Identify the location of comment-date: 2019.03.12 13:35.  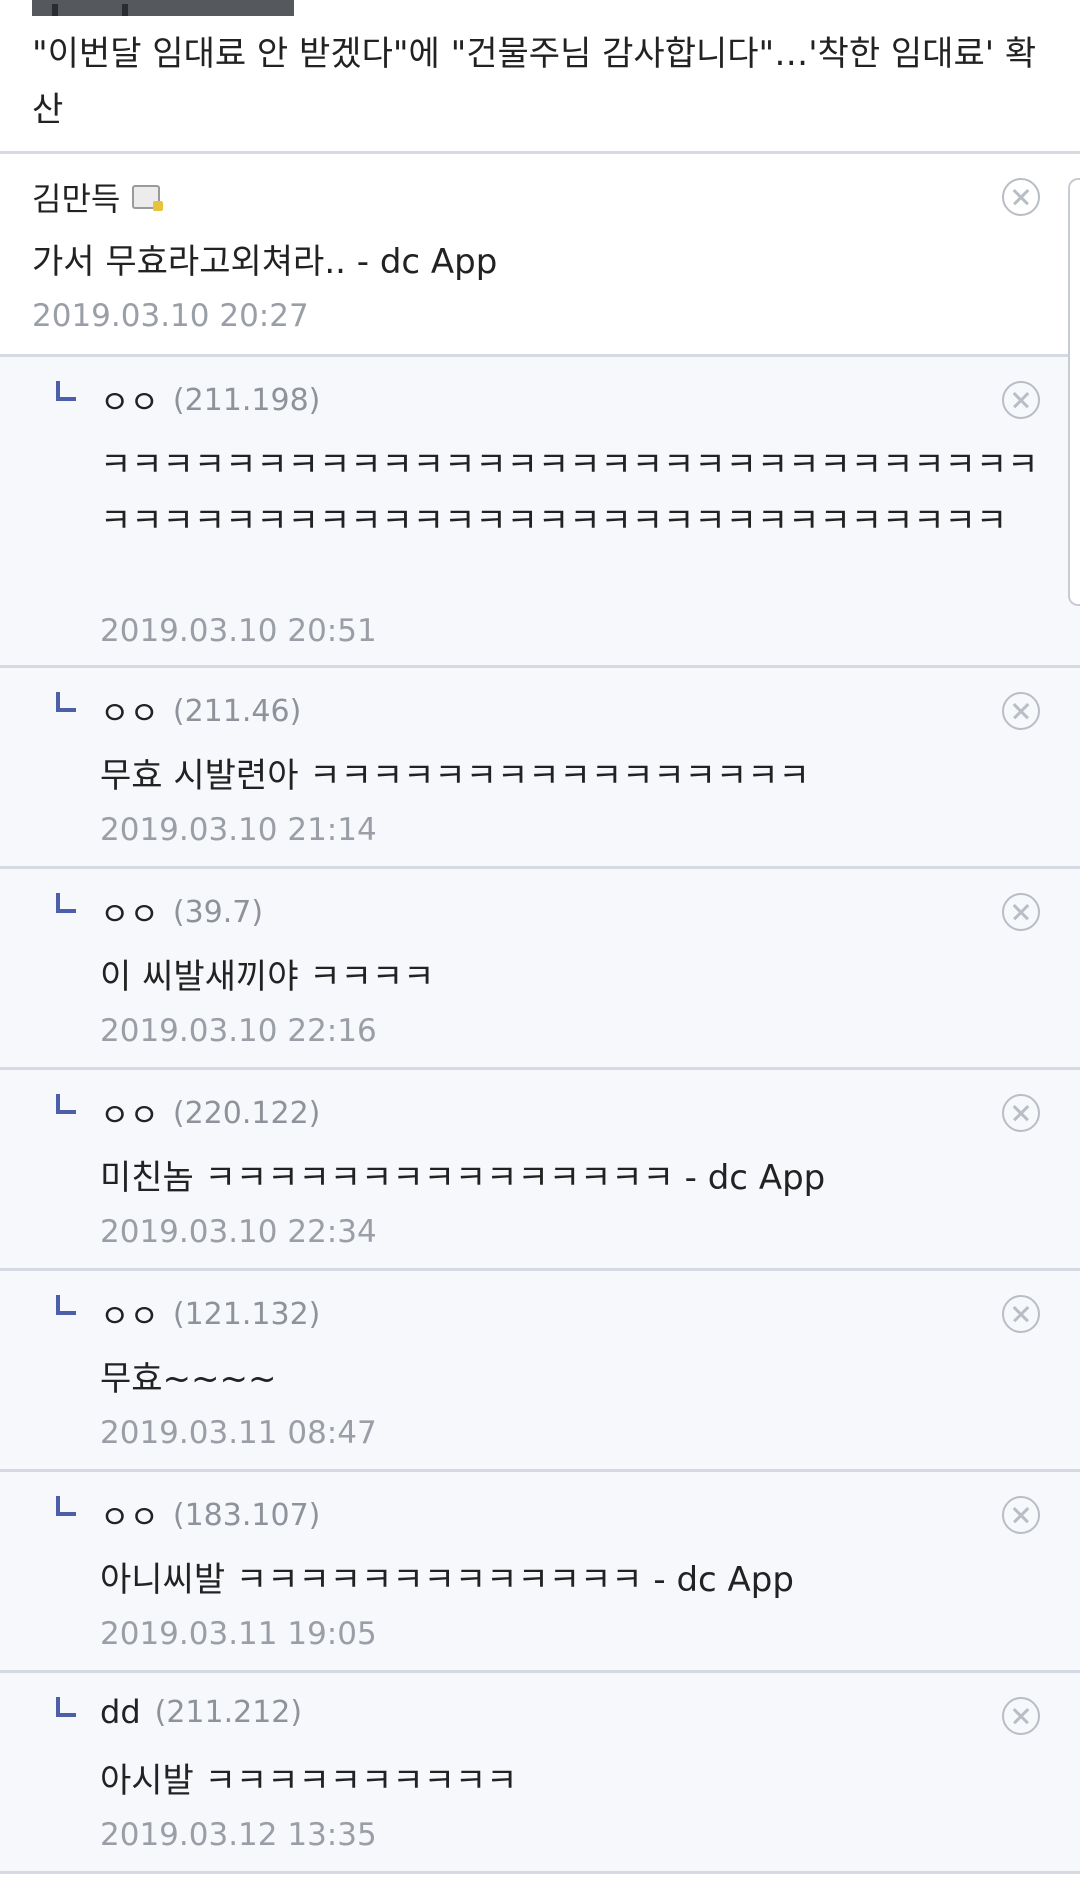
(238, 1835).